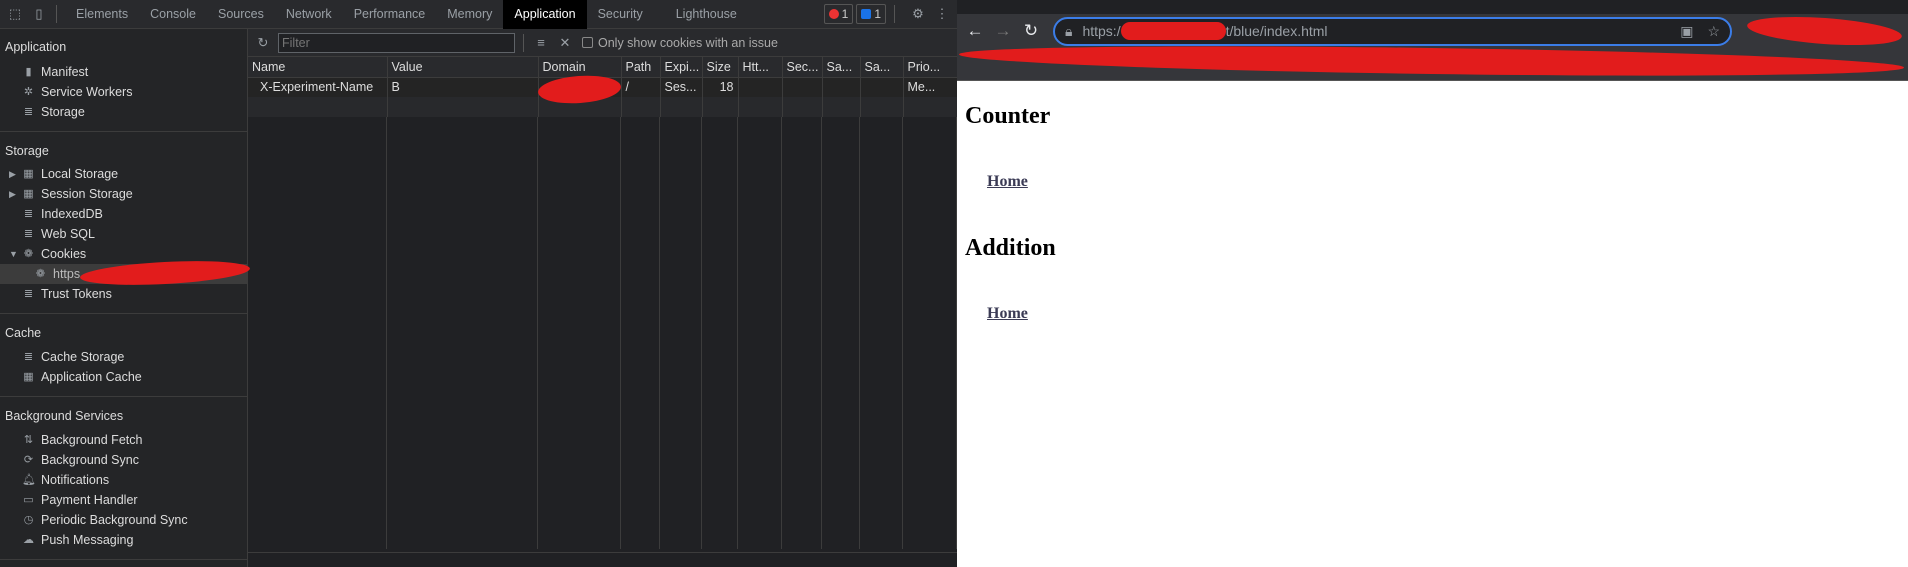 This screenshot has width=1908, height=567. Describe the element at coordinates (13, 254) in the screenshot. I see `collapse-arrow-icon: ▼` at that location.